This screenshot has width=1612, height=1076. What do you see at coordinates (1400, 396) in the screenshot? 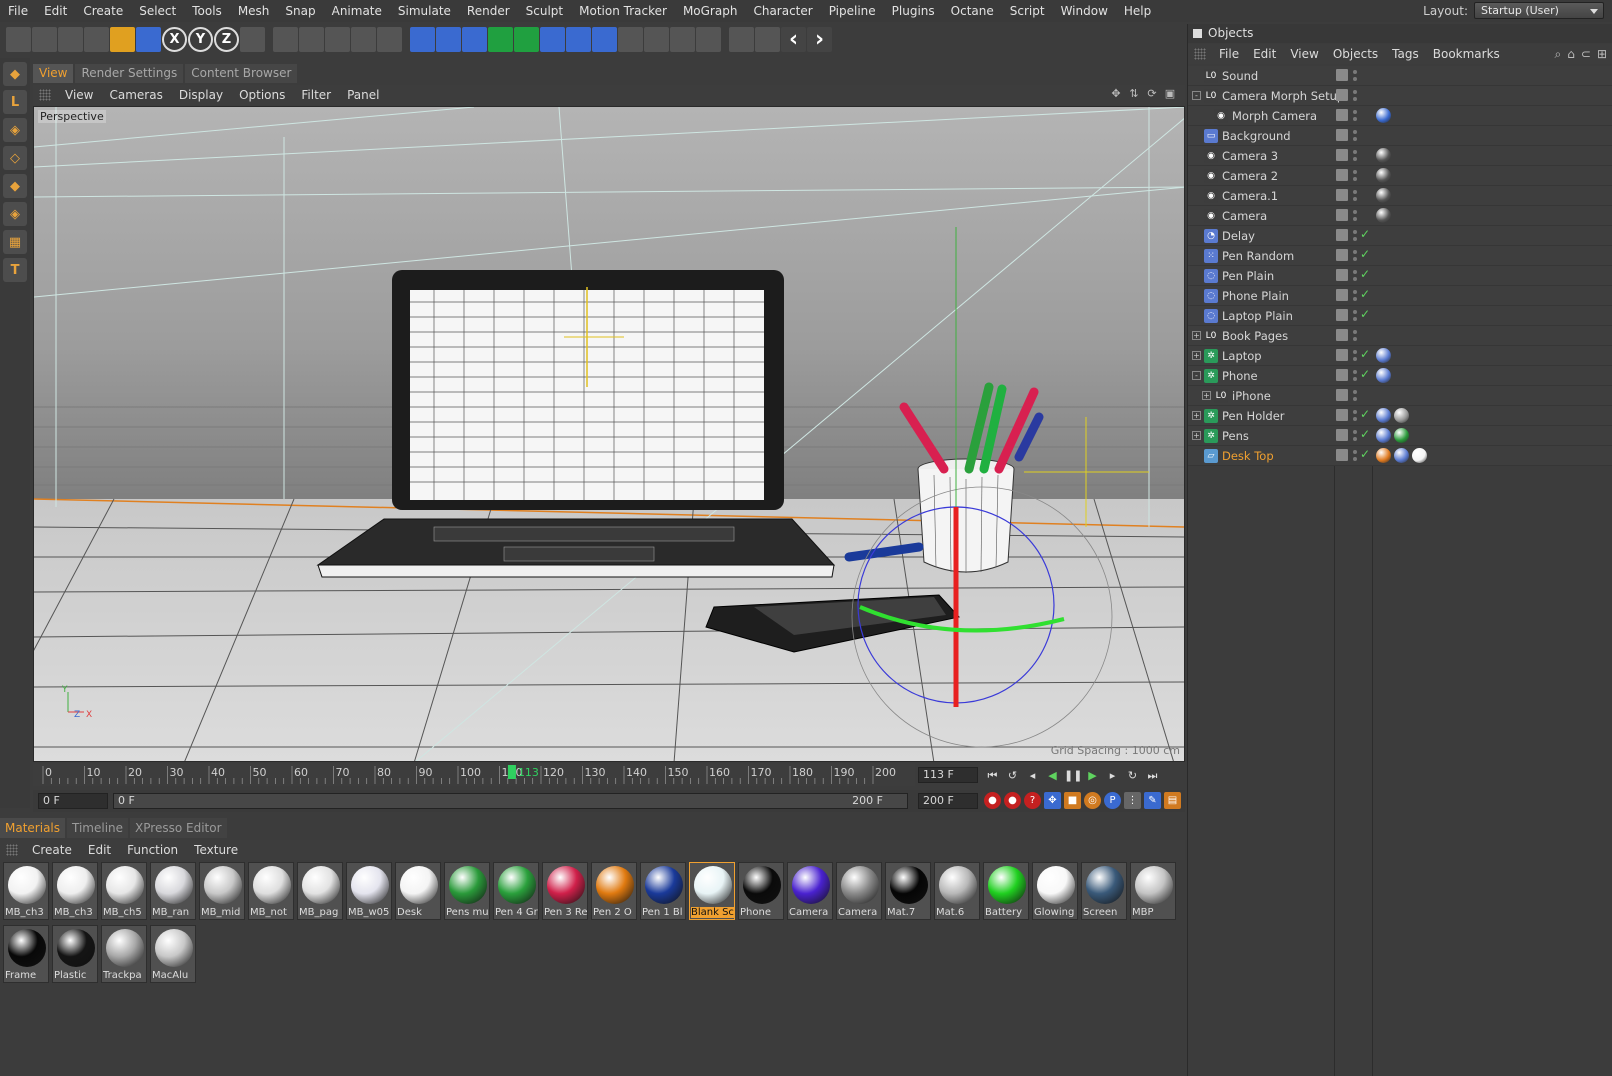
I see `object-row-iphone: + L0 iPhone` at bounding box center [1400, 396].